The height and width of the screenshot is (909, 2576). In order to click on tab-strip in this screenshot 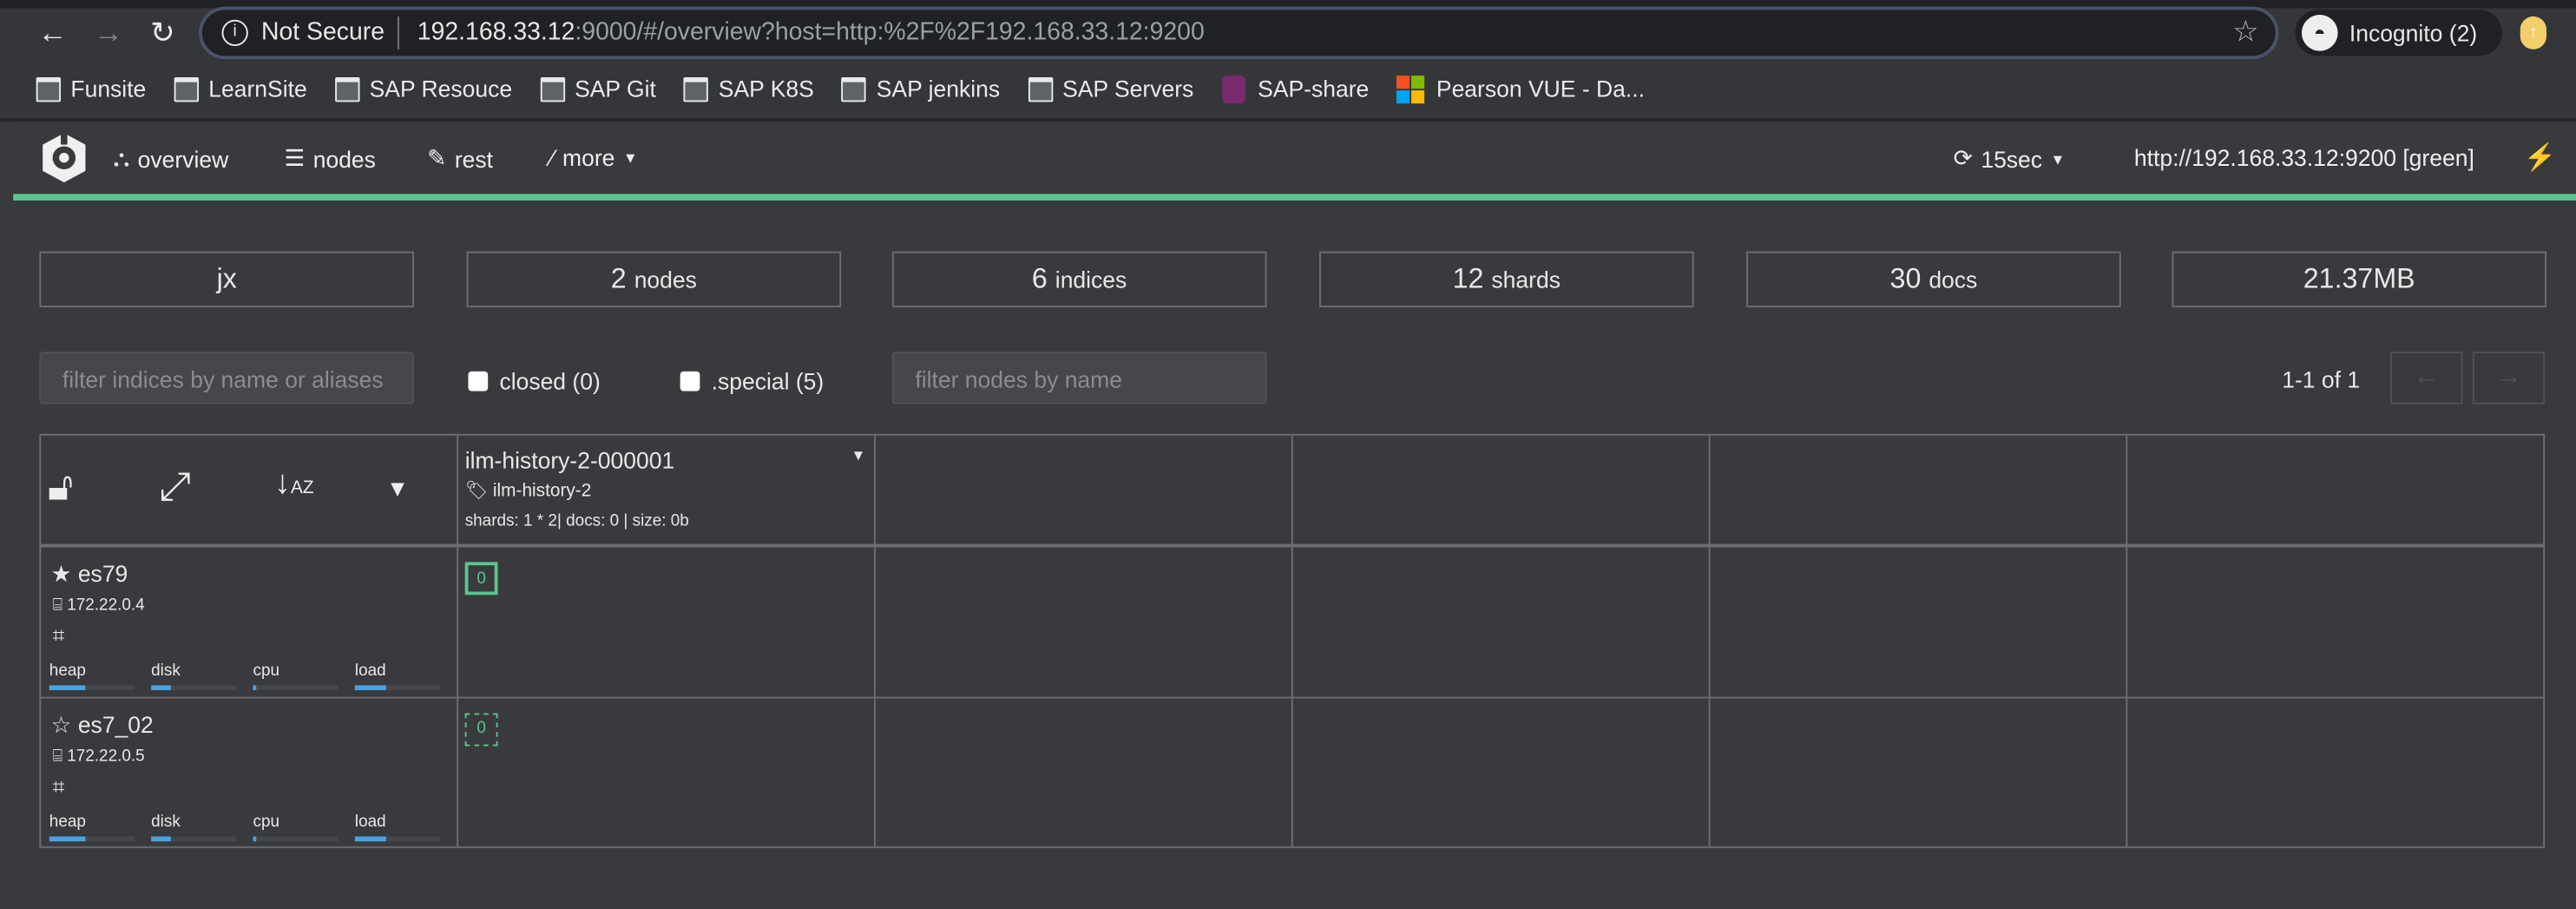, I will do `click(1288, 5)`.